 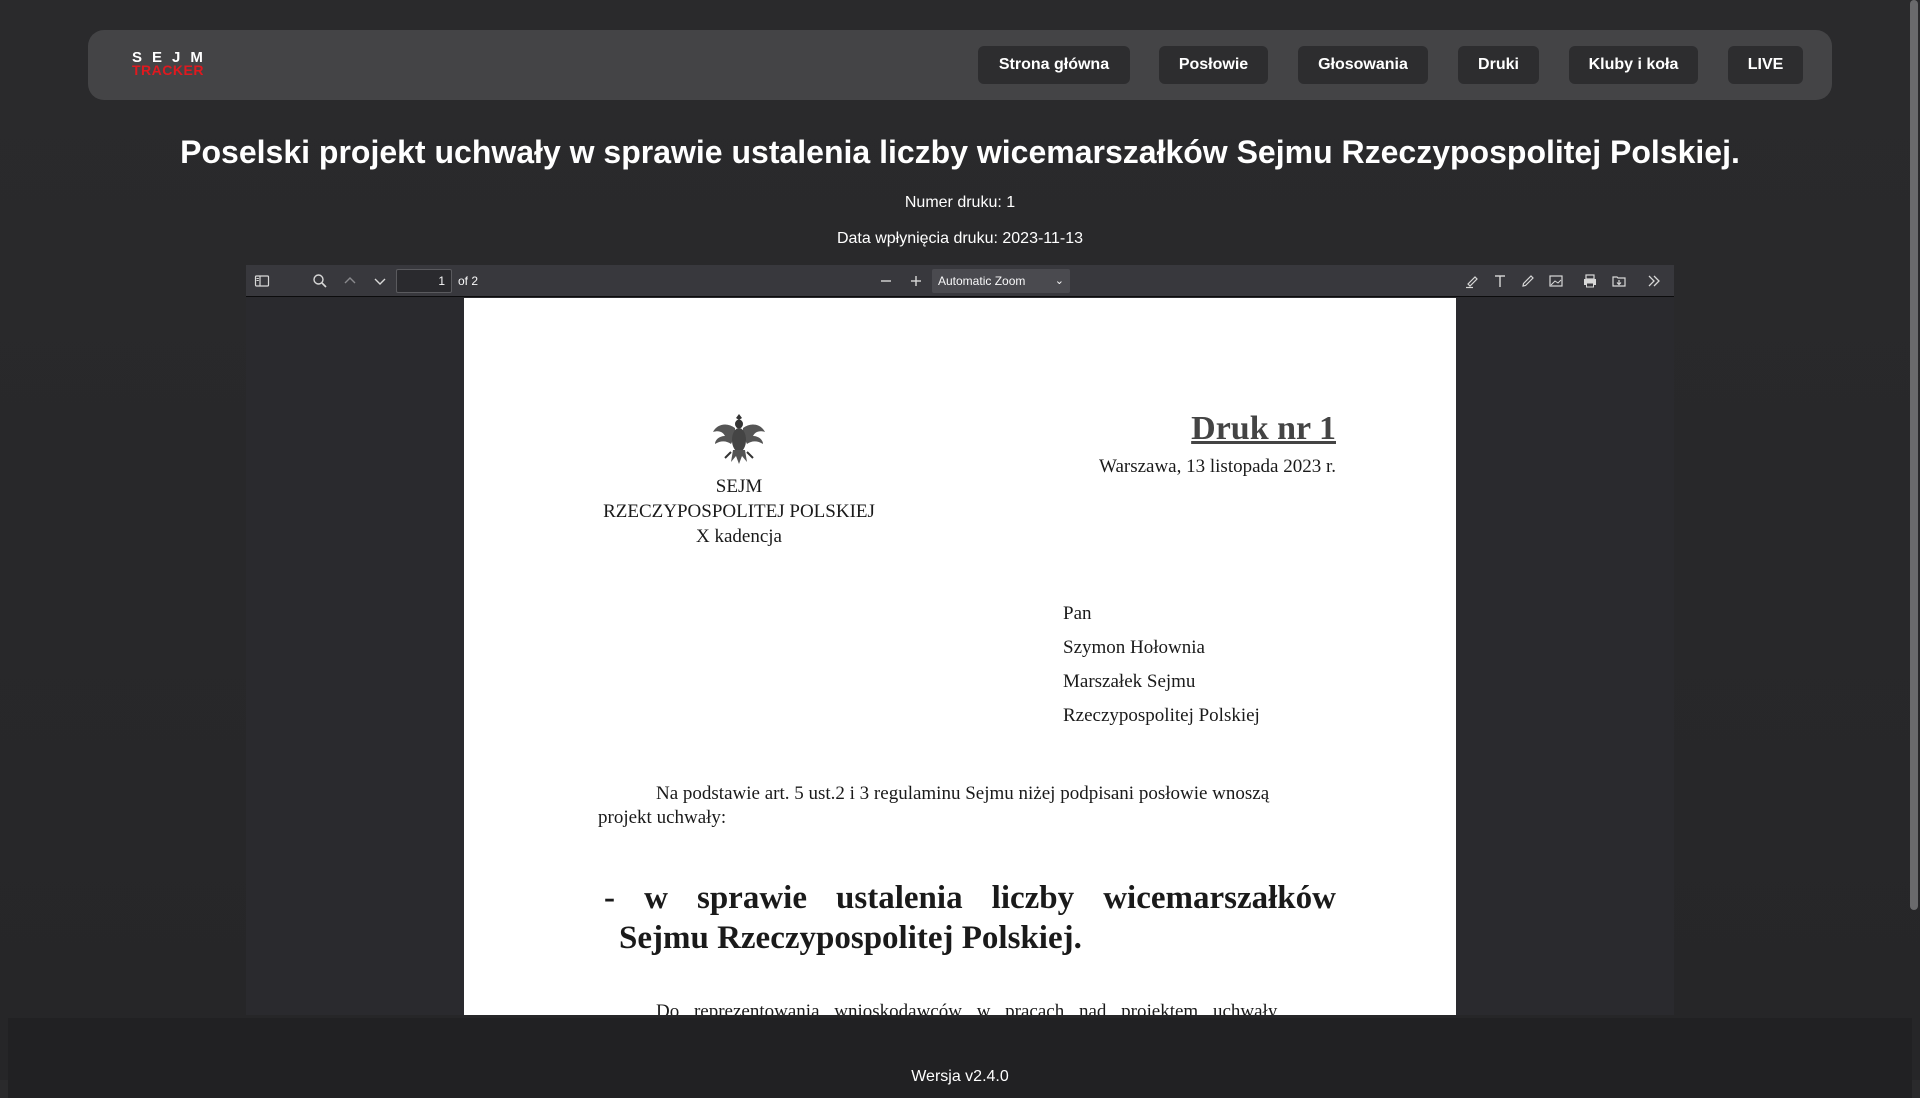 I want to click on place-date: Warszawa, 13 listopada 2023 r., so click(x=1217, y=466).